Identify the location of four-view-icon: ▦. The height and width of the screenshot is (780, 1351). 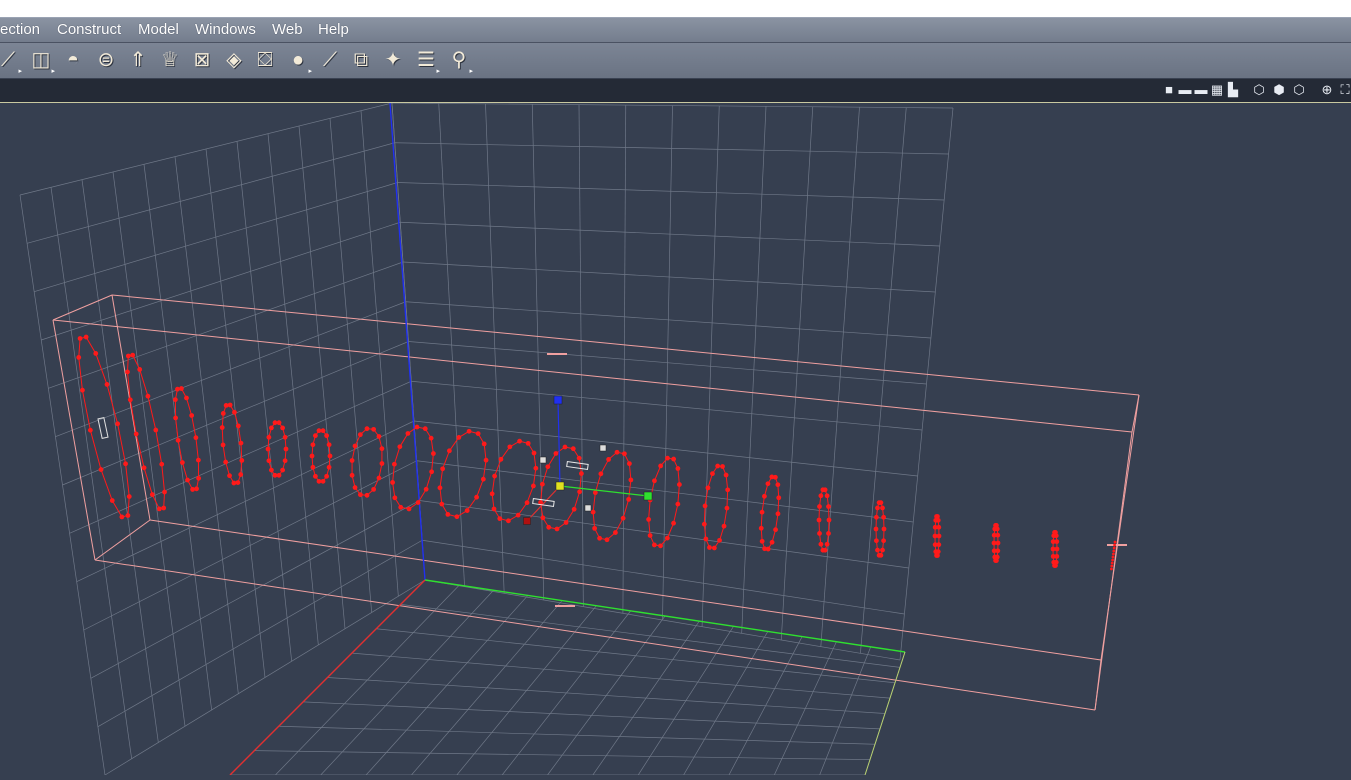
(1217, 90).